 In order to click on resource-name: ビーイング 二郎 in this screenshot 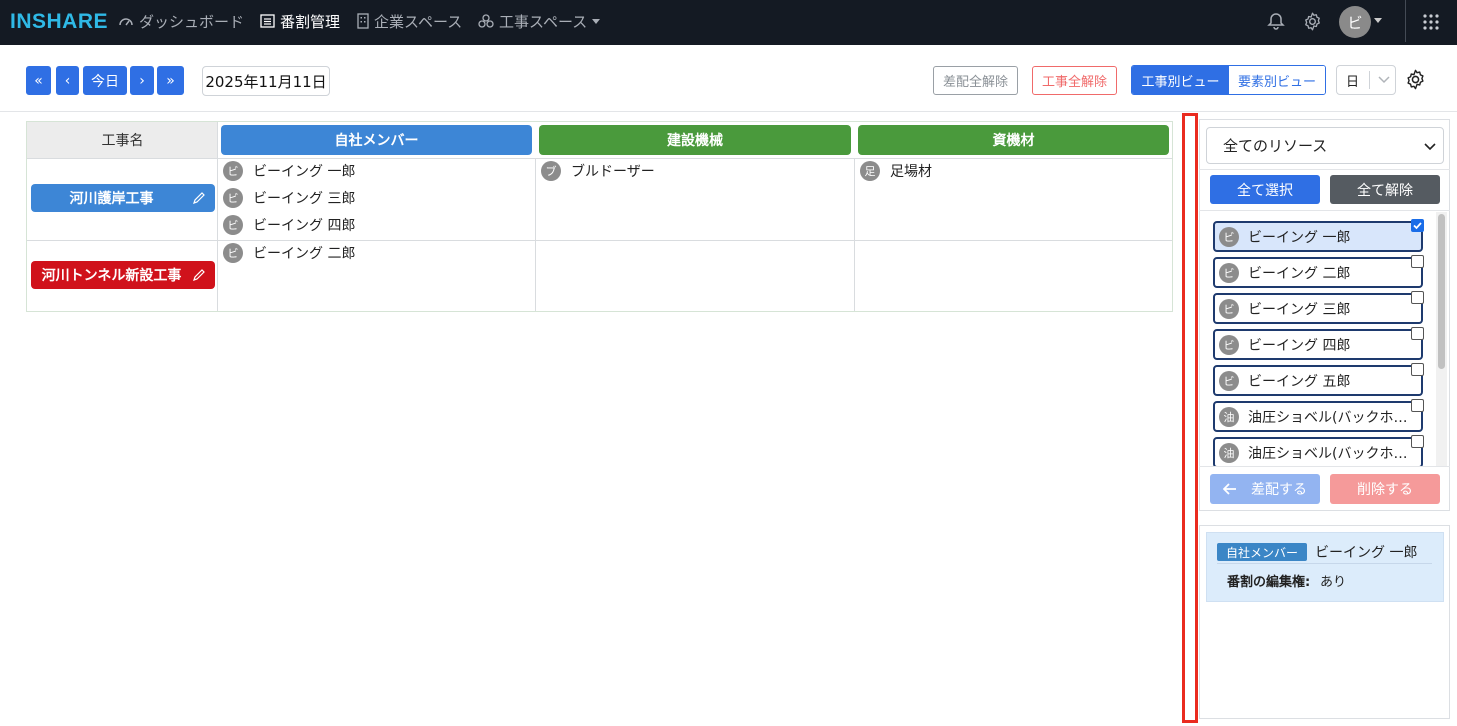, I will do `click(304, 254)`.